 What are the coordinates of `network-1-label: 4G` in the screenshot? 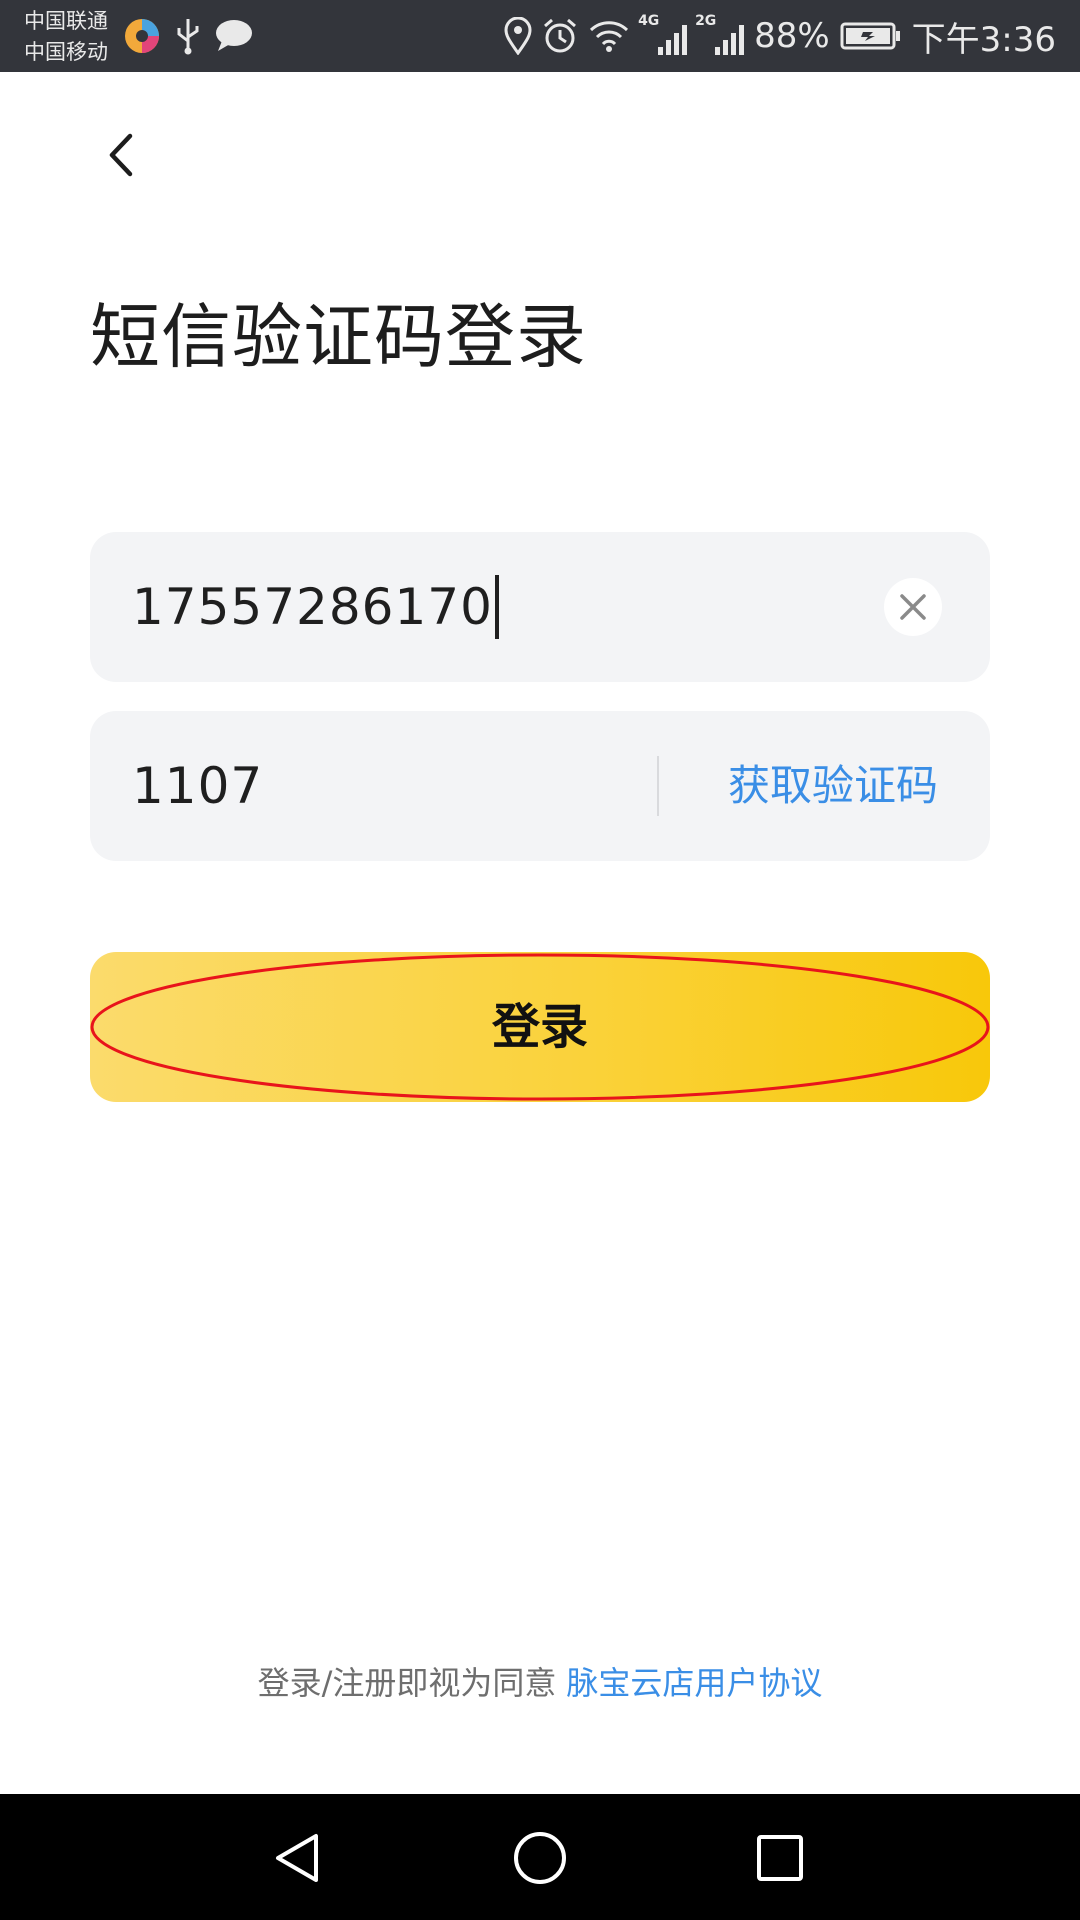 It's located at (649, 21).